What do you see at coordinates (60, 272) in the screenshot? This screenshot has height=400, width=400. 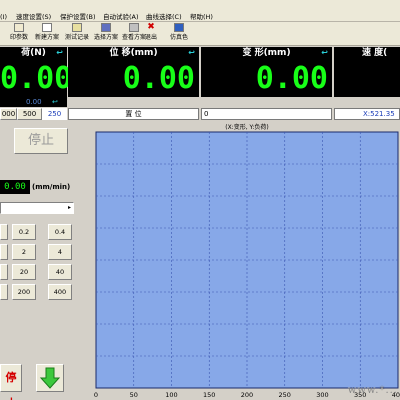 I see `speed-preset-40: 40` at bounding box center [60, 272].